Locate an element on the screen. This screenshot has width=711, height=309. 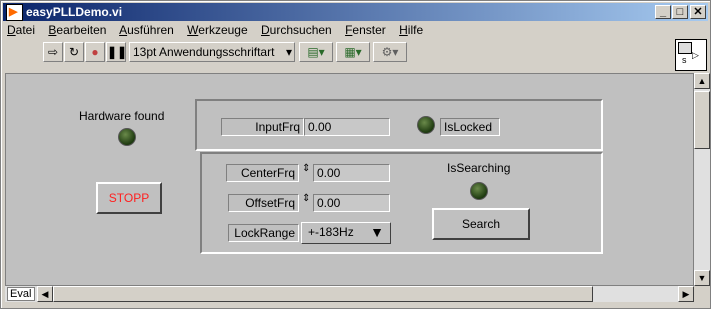
dropdown-arrow-icon: ▼ is located at coordinates (377, 232).